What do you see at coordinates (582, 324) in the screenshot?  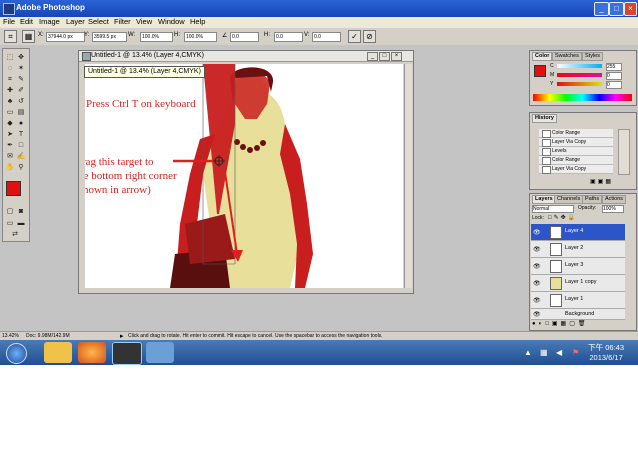 I see `layers-footer-icons: ●◐□▣▦▢🗑` at bounding box center [582, 324].